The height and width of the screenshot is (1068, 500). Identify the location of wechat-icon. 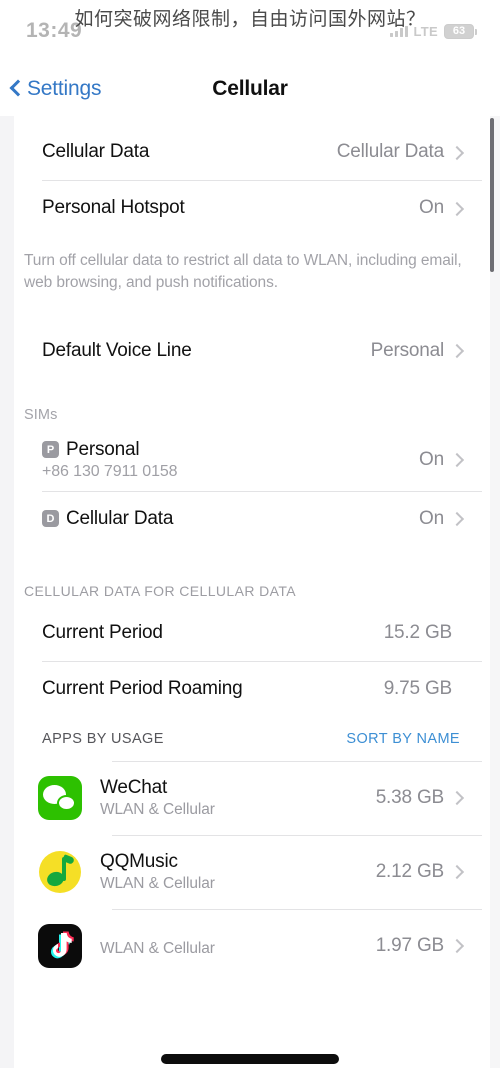
(60, 797).